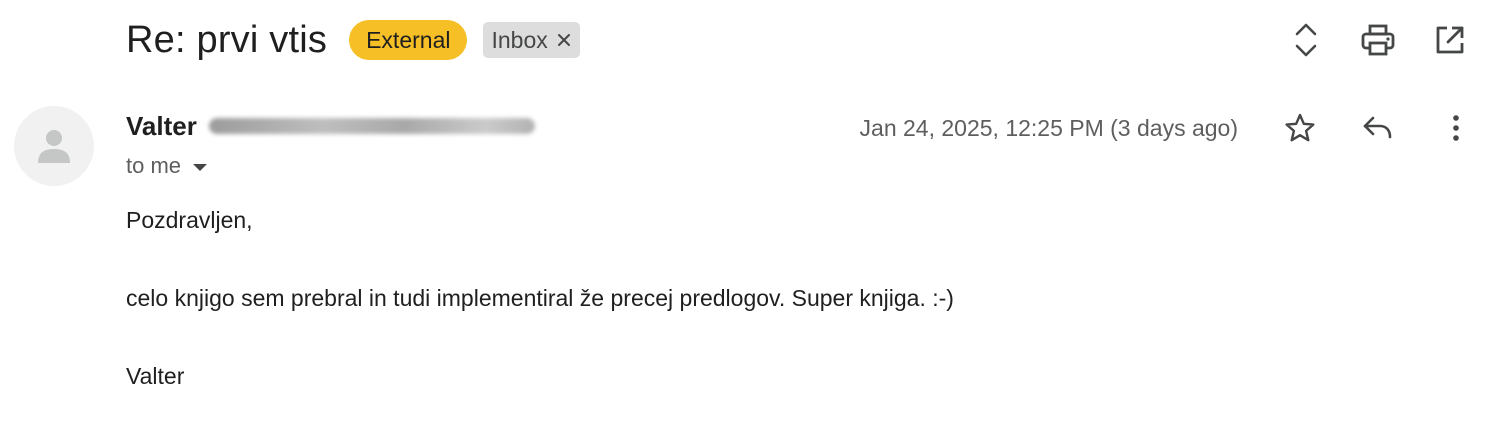 The width and height of the screenshot is (1500, 422). I want to click on avatar, so click(54, 146).